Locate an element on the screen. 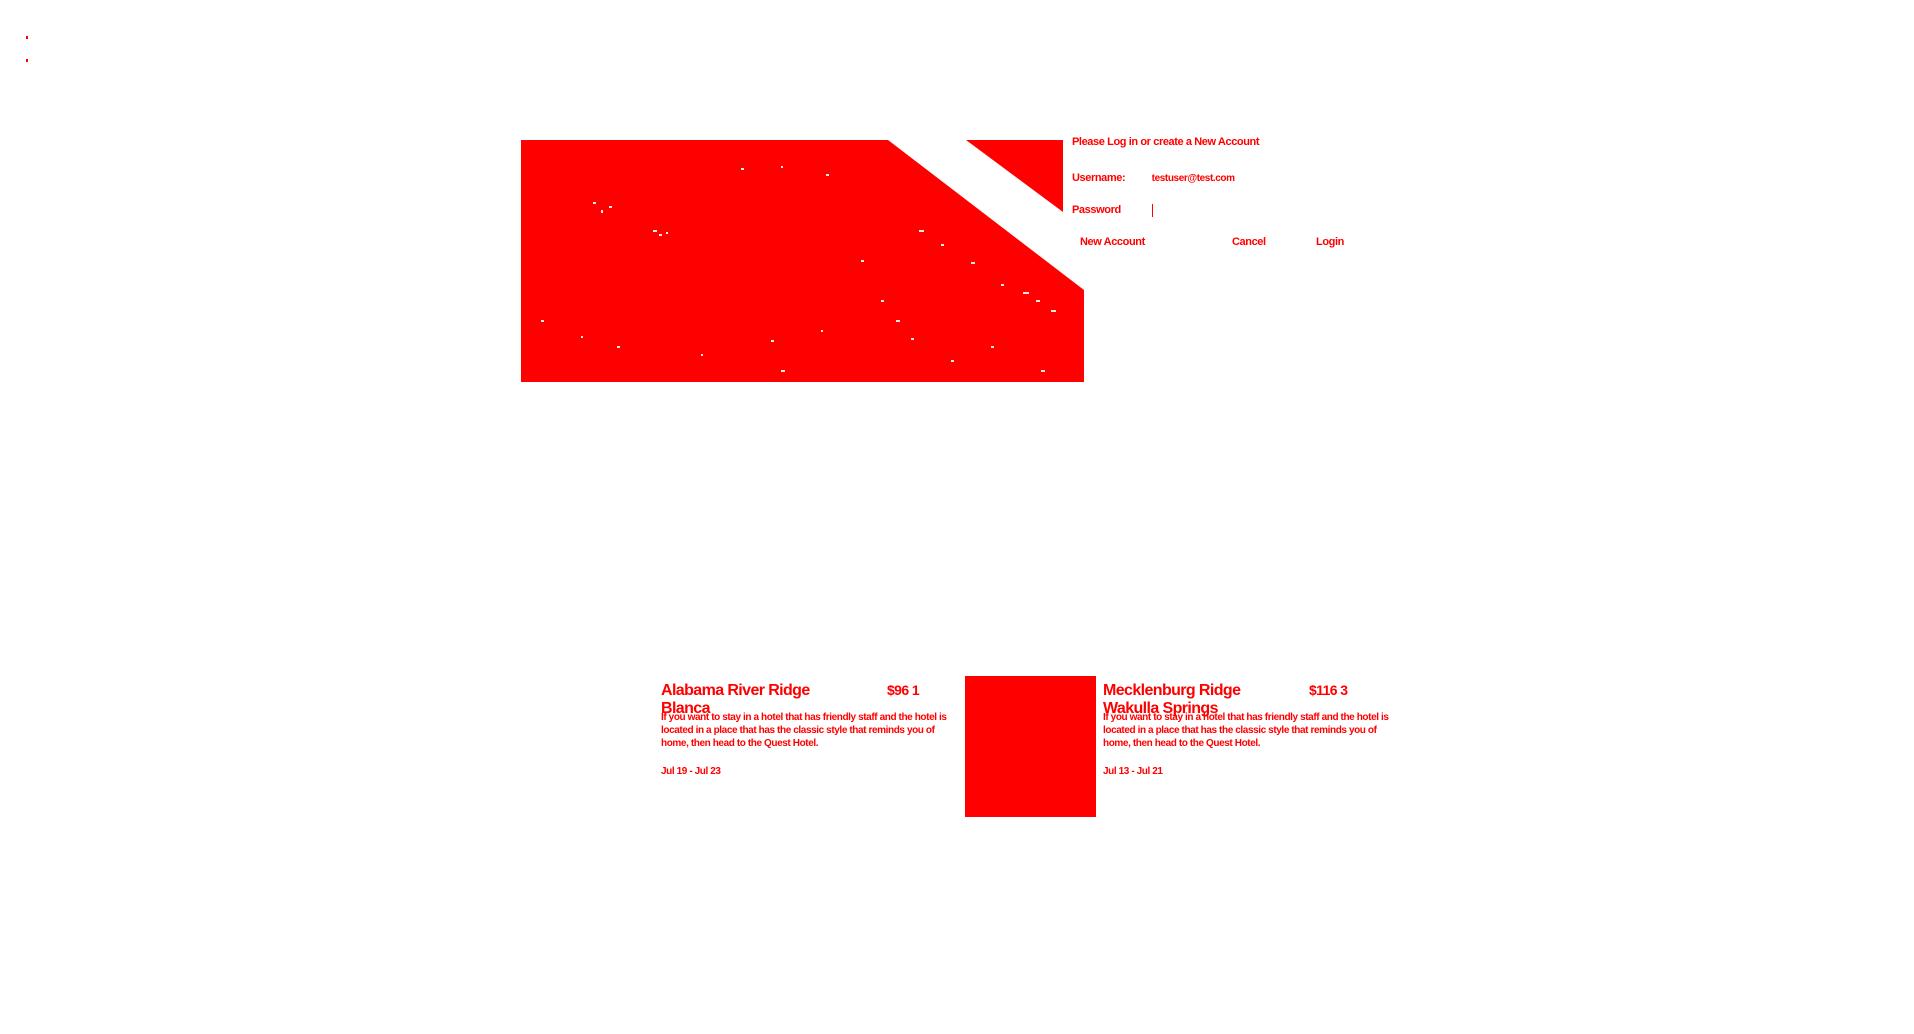  hotel-thumbnail is located at coordinates (1030, 746).